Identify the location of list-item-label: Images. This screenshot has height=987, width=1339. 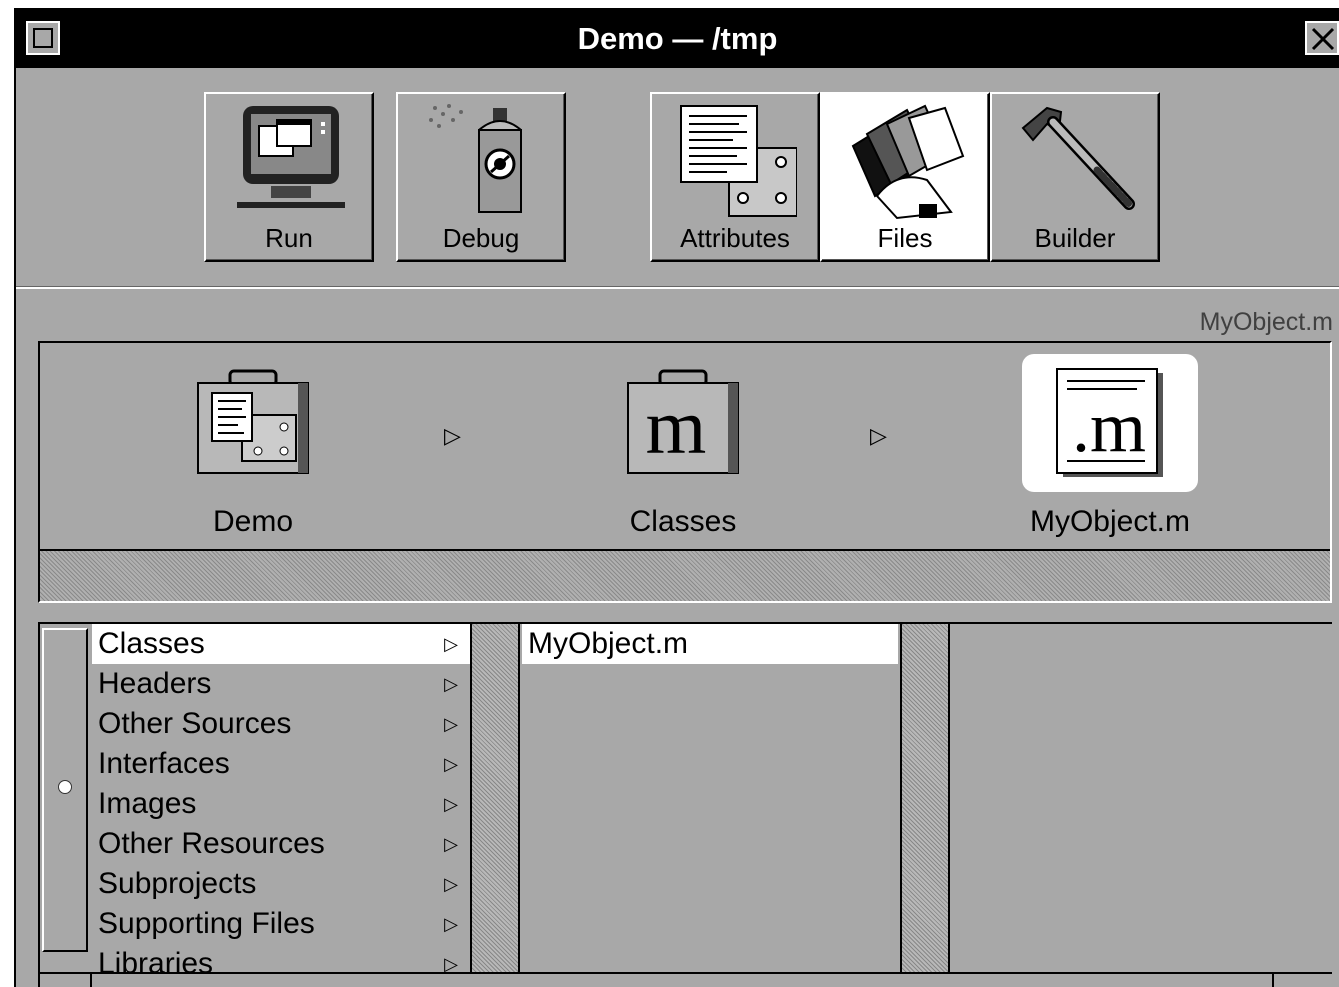
(147, 803).